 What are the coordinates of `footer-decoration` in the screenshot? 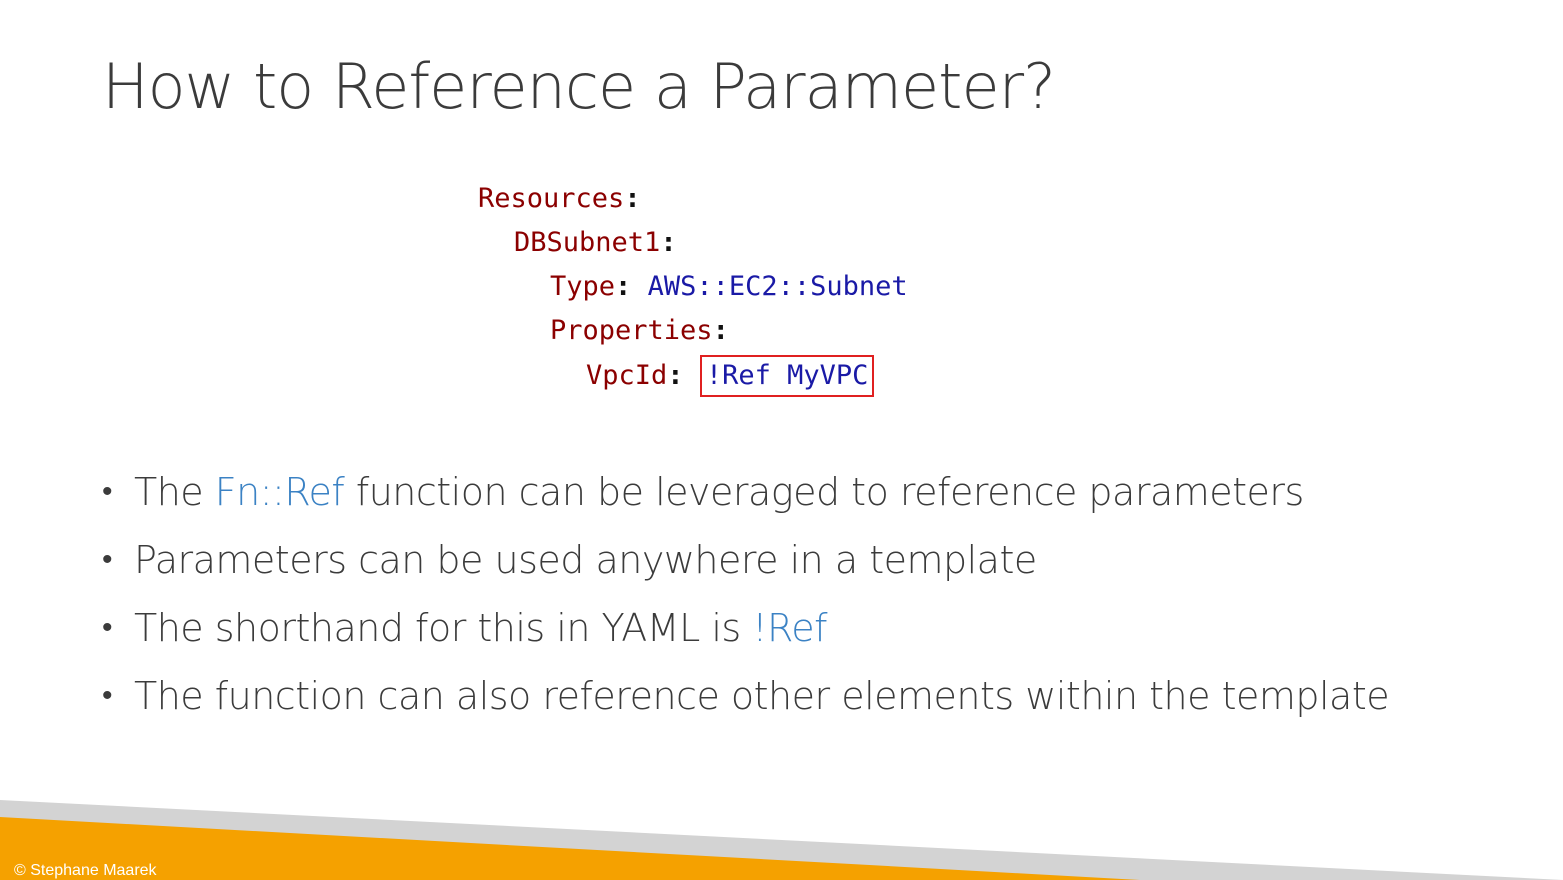 It's located at (781, 840).